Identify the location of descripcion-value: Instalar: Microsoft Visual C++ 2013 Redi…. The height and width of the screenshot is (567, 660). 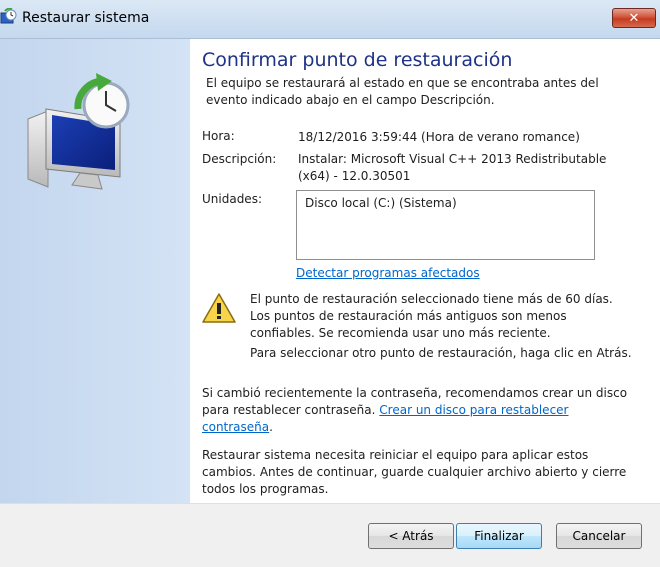
(452, 167).